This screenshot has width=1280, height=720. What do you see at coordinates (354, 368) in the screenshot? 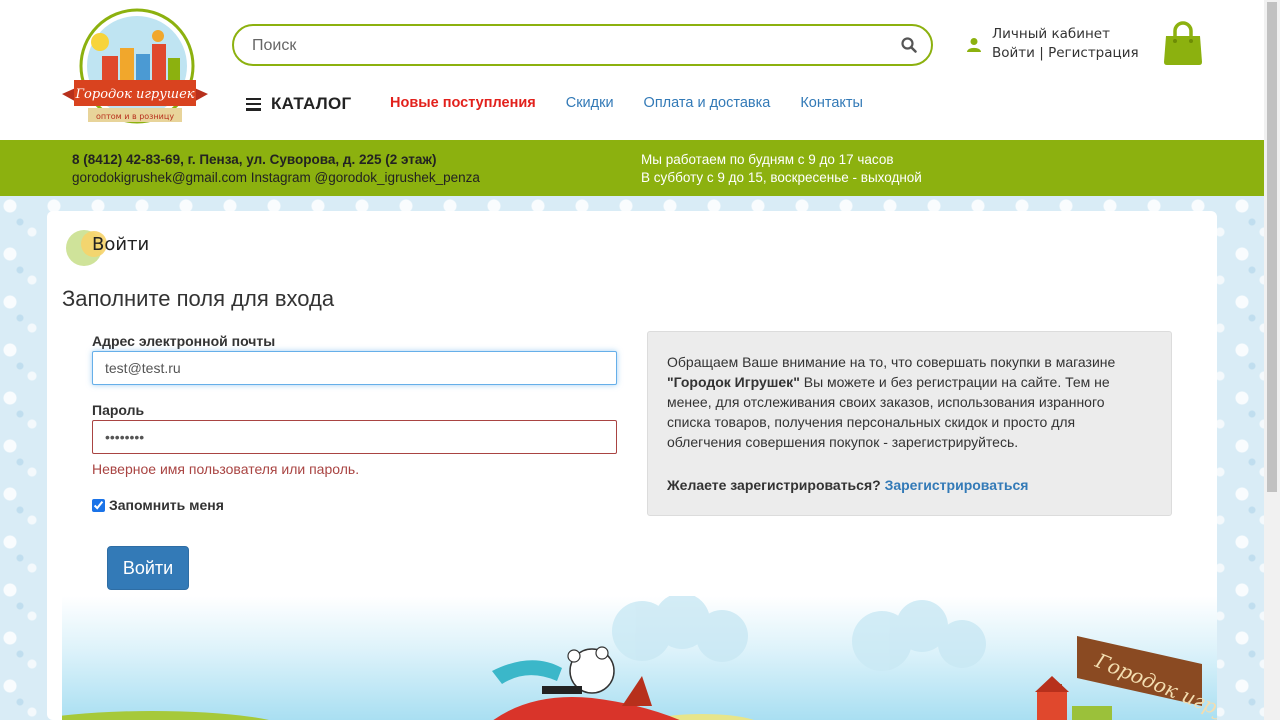
I see `email-field` at bounding box center [354, 368].